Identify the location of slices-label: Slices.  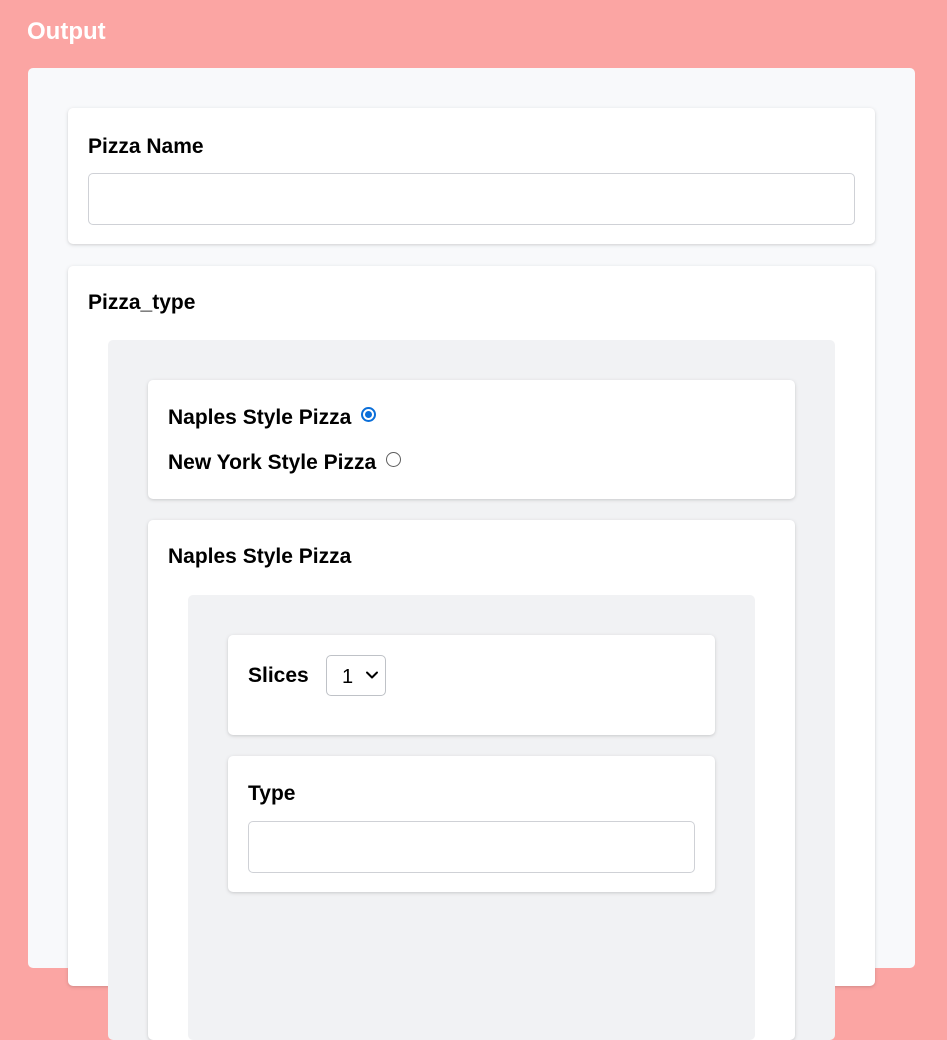
(278, 675).